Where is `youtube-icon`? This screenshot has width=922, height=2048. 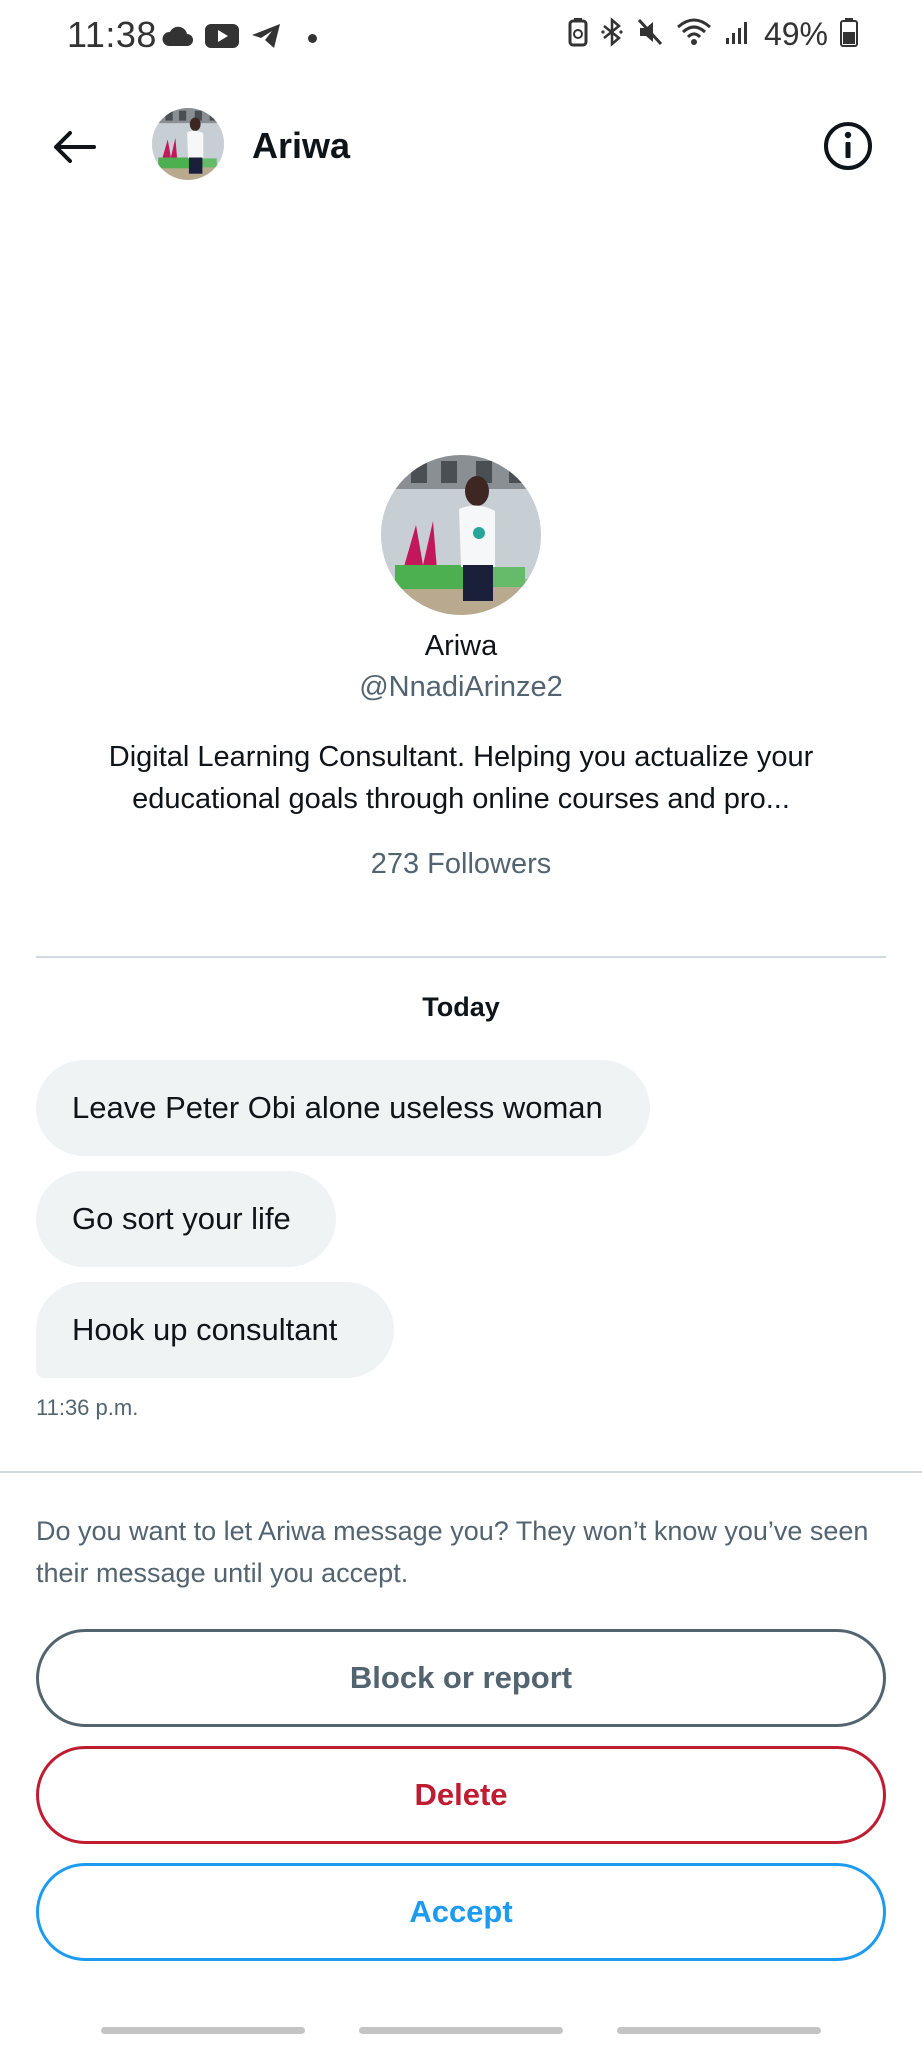 youtube-icon is located at coordinates (222, 38).